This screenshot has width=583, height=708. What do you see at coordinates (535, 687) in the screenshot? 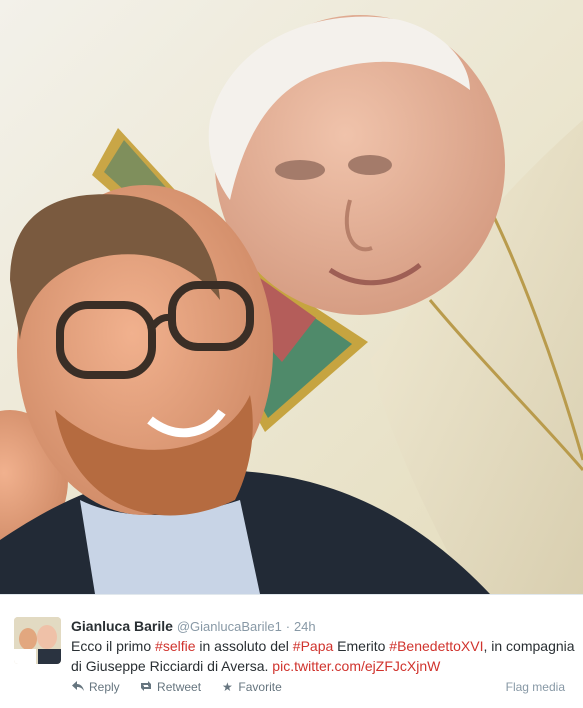
I see `flag-media-link: Flag media` at bounding box center [535, 687].